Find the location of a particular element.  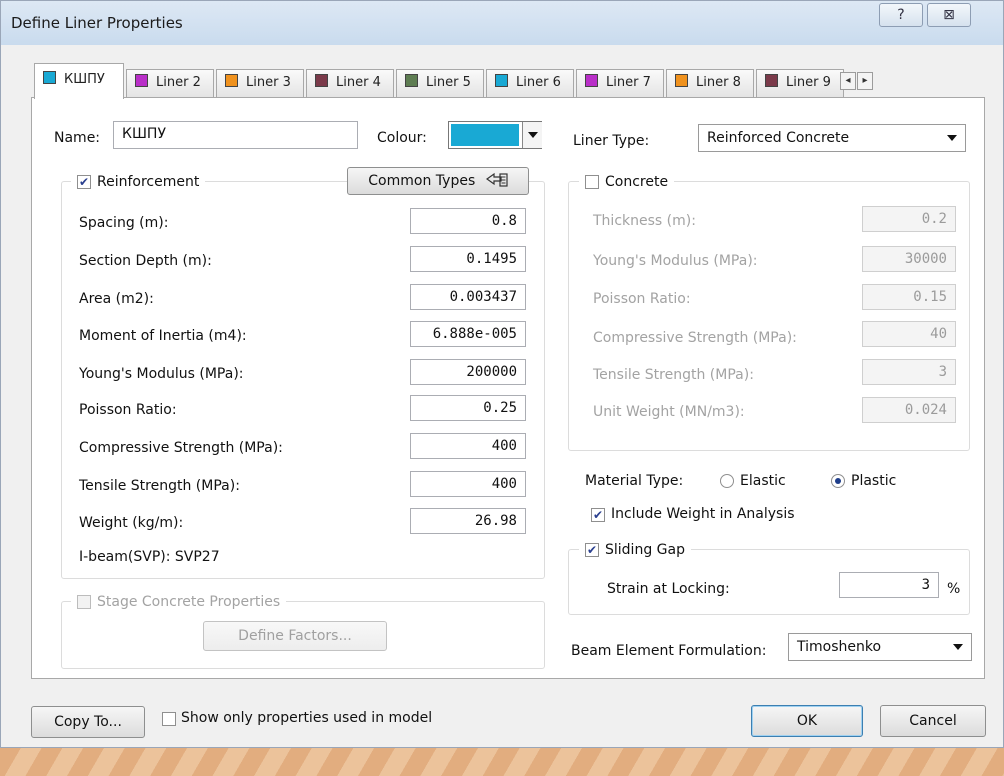

tab-label: Liner 6 is located at coordinates (538, 82).